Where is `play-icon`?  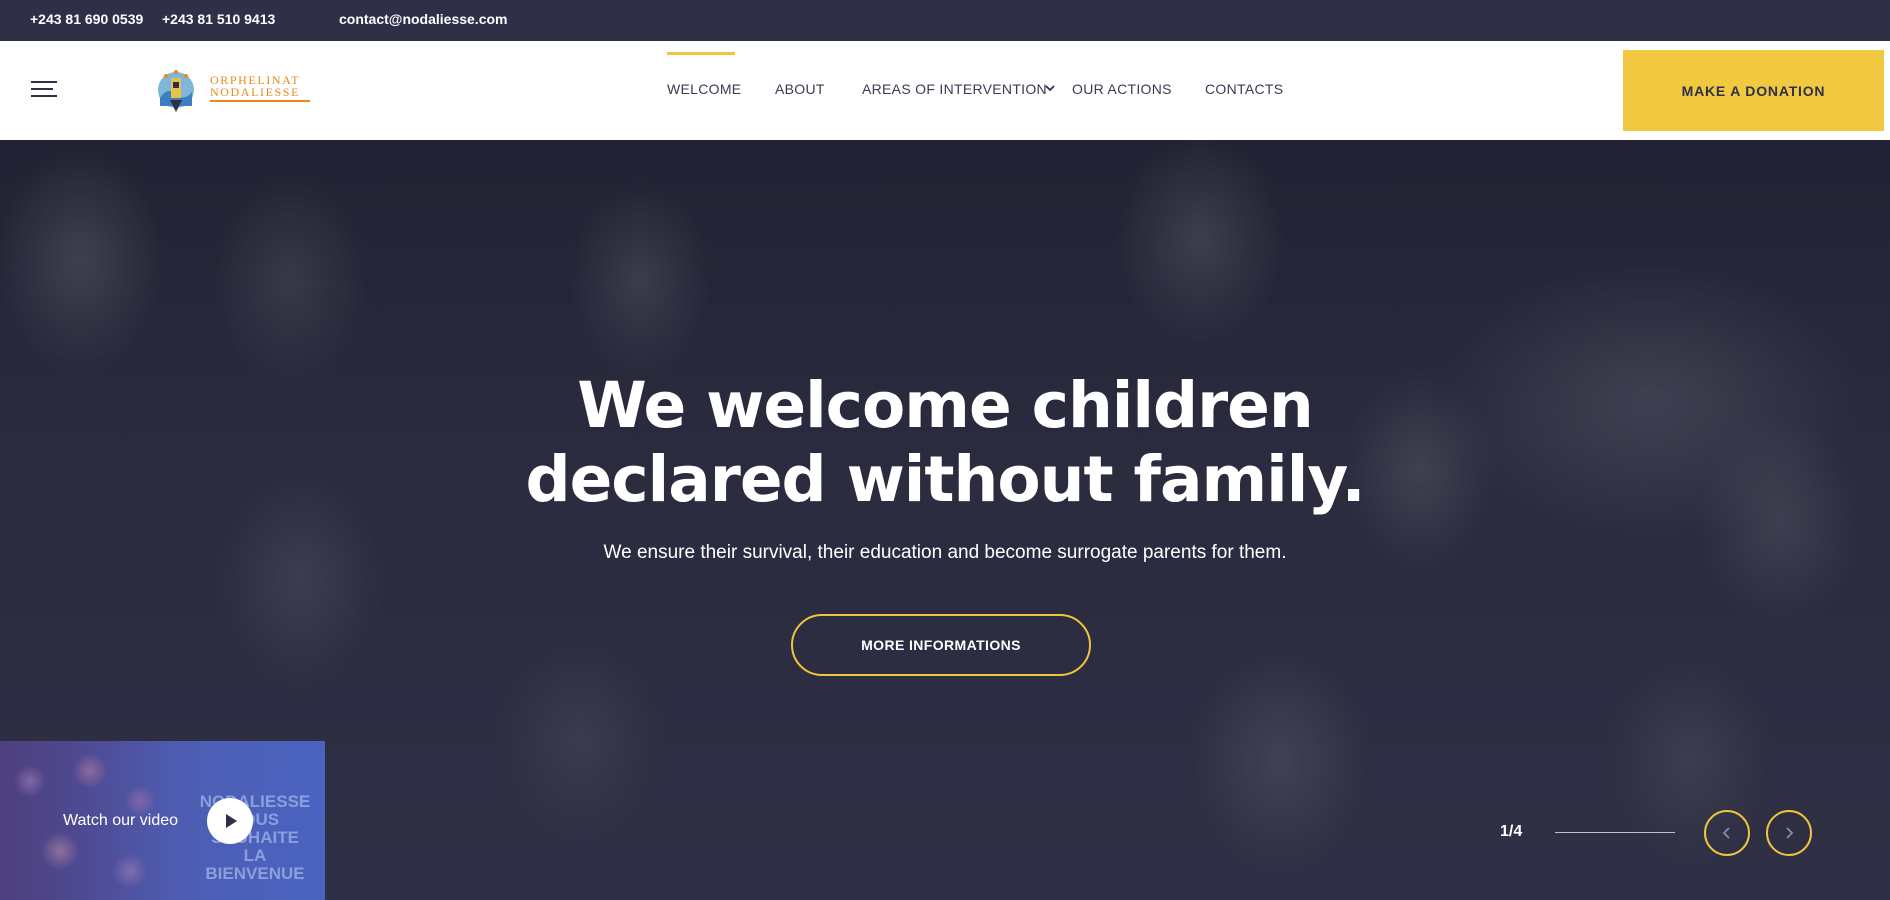 play-icon is located at coordinates (230, 821).